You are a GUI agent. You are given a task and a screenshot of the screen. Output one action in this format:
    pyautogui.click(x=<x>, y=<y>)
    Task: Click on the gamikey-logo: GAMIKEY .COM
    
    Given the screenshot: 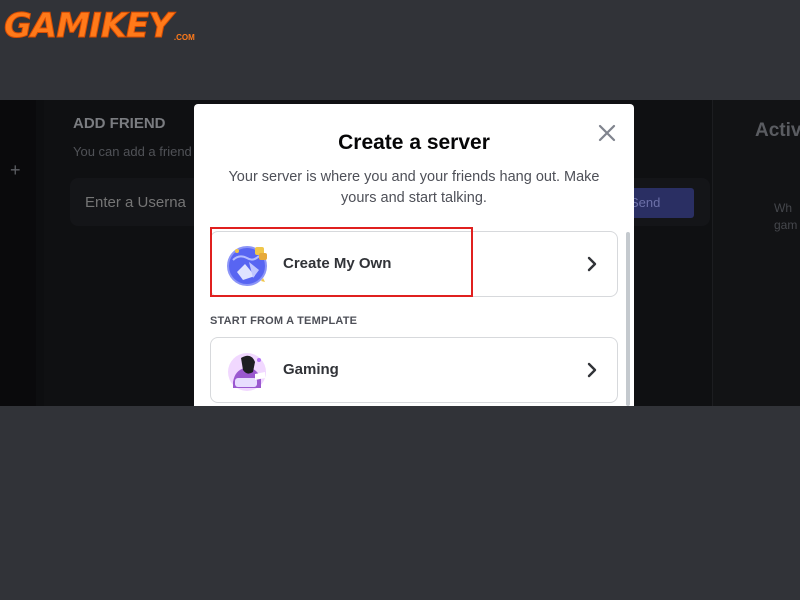 What is the action you would take?
    pyautogui.click(x=99, y=26)
    